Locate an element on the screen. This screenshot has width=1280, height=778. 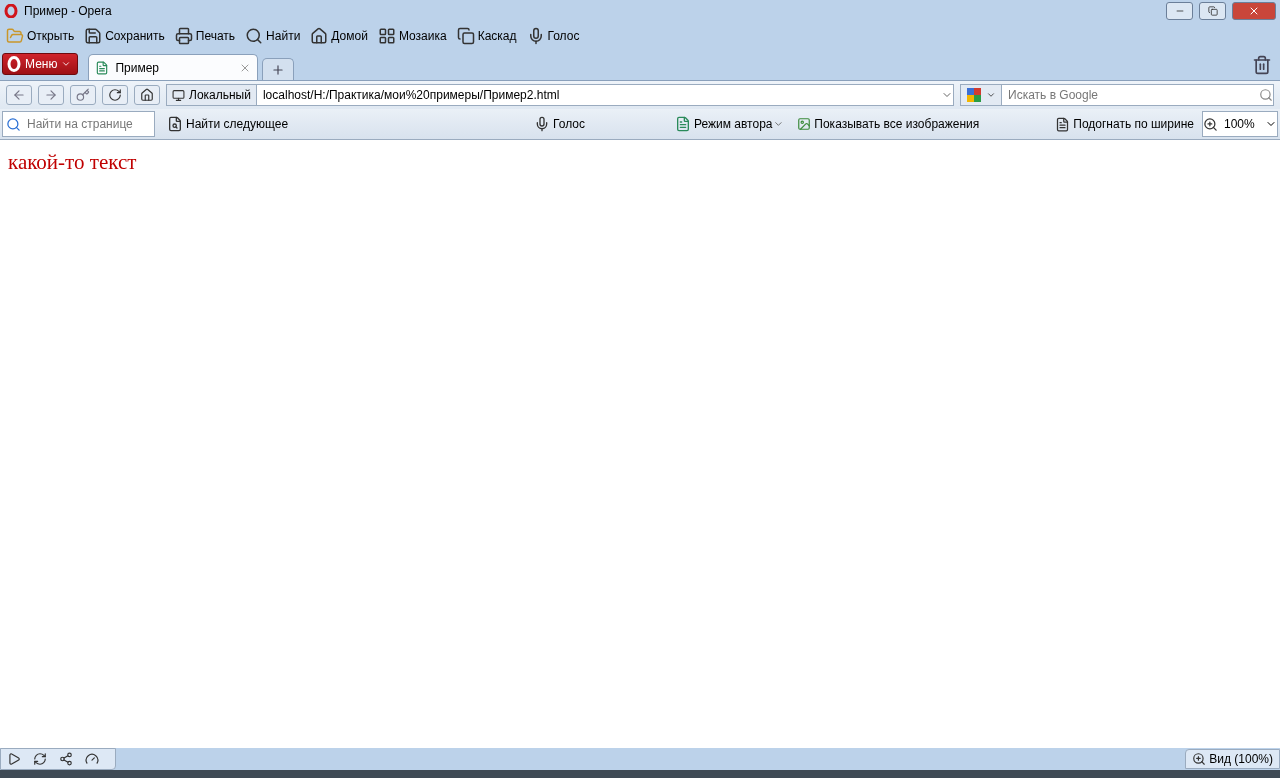
find-box: Найти на странице is located at coordinates (78, 124).